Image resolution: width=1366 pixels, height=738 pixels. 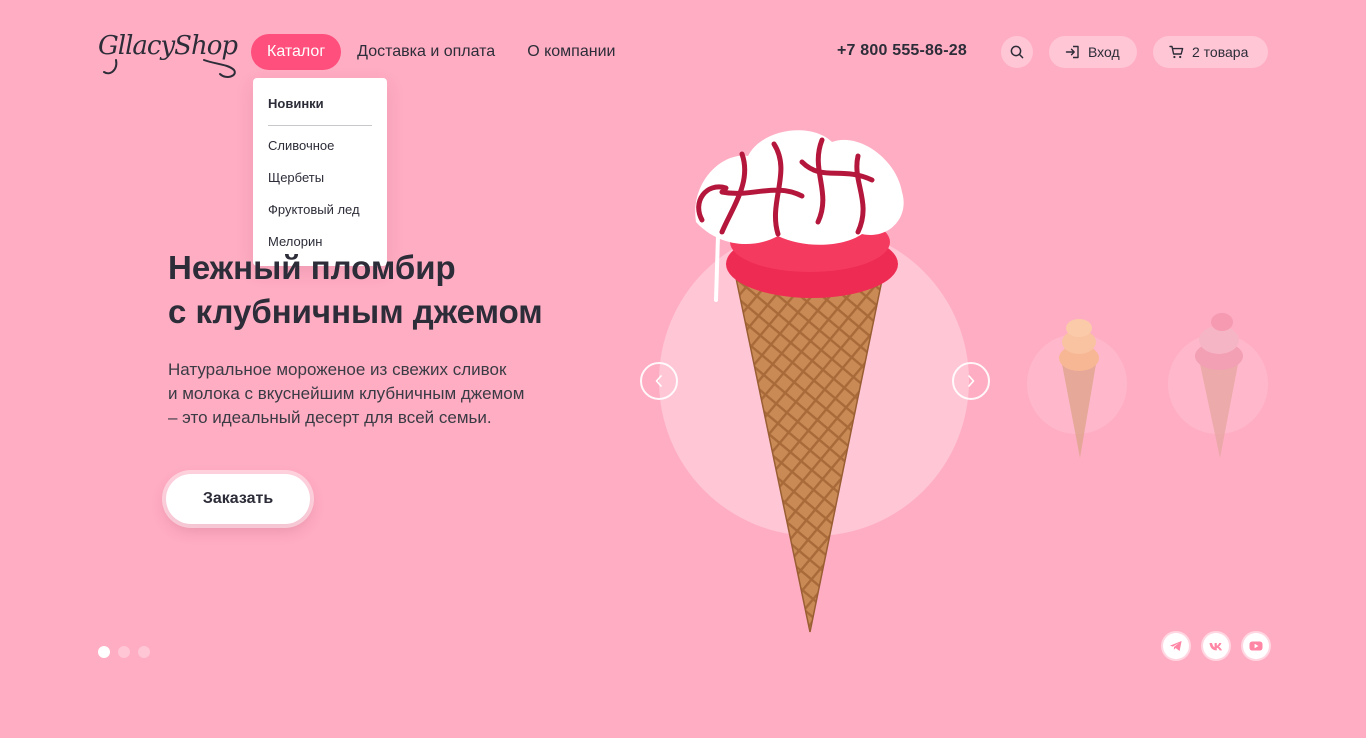 I want to click on logo-text: GllacyShop, so click(x=168, y=46).